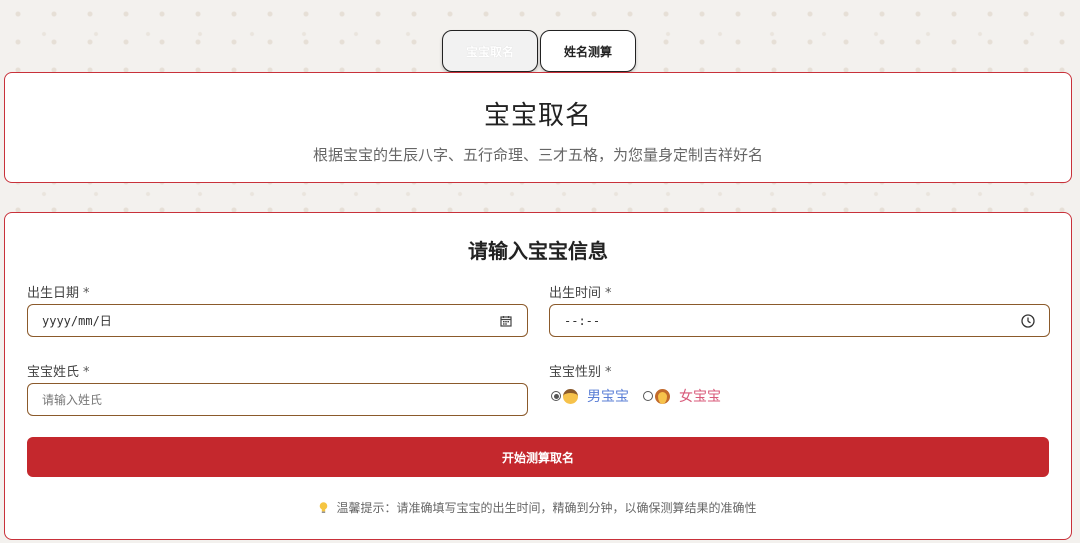  I want to click on birth-date-value: yyyy/mm/日, so click(77, 321).